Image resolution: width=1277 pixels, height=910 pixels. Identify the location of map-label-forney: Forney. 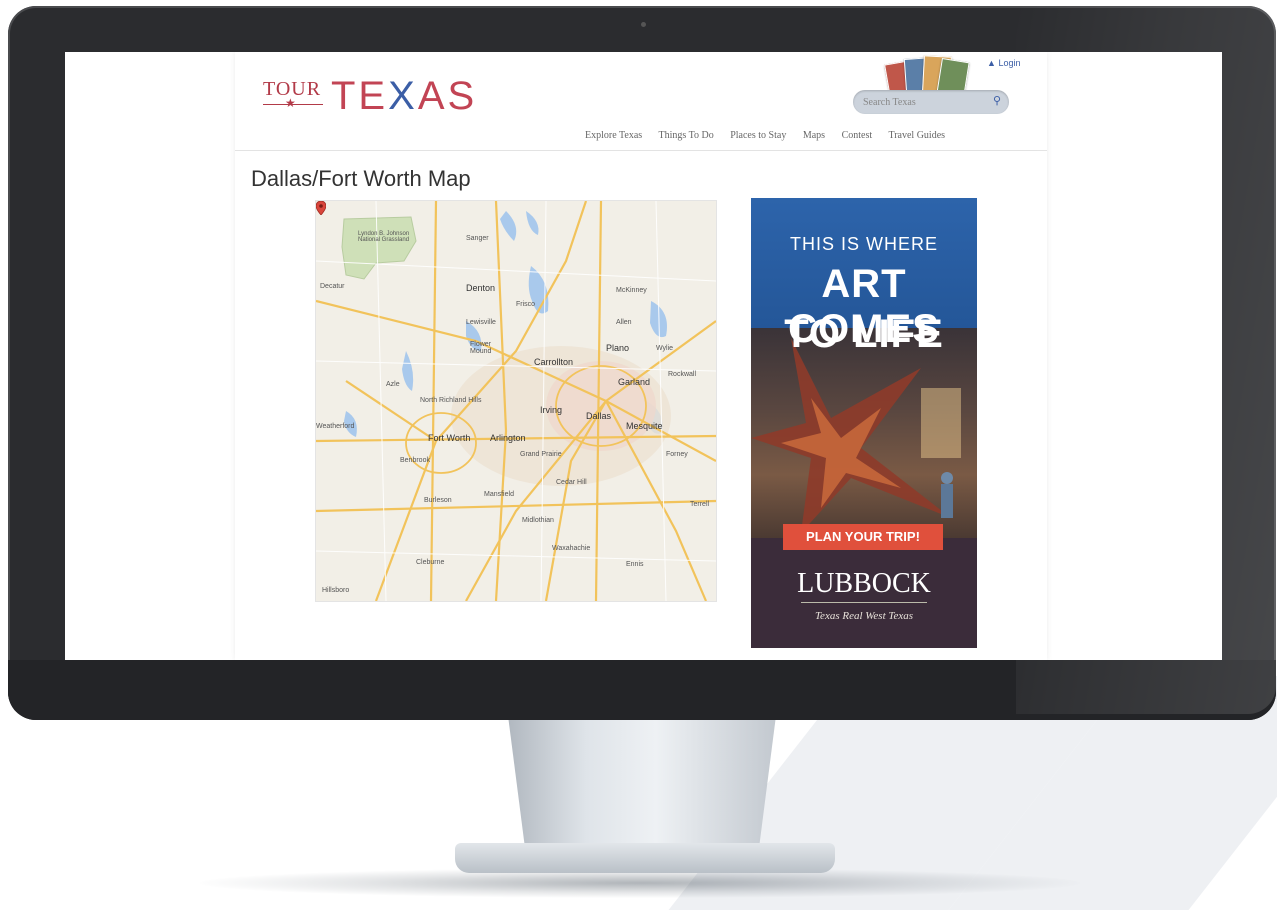
(677, 454).